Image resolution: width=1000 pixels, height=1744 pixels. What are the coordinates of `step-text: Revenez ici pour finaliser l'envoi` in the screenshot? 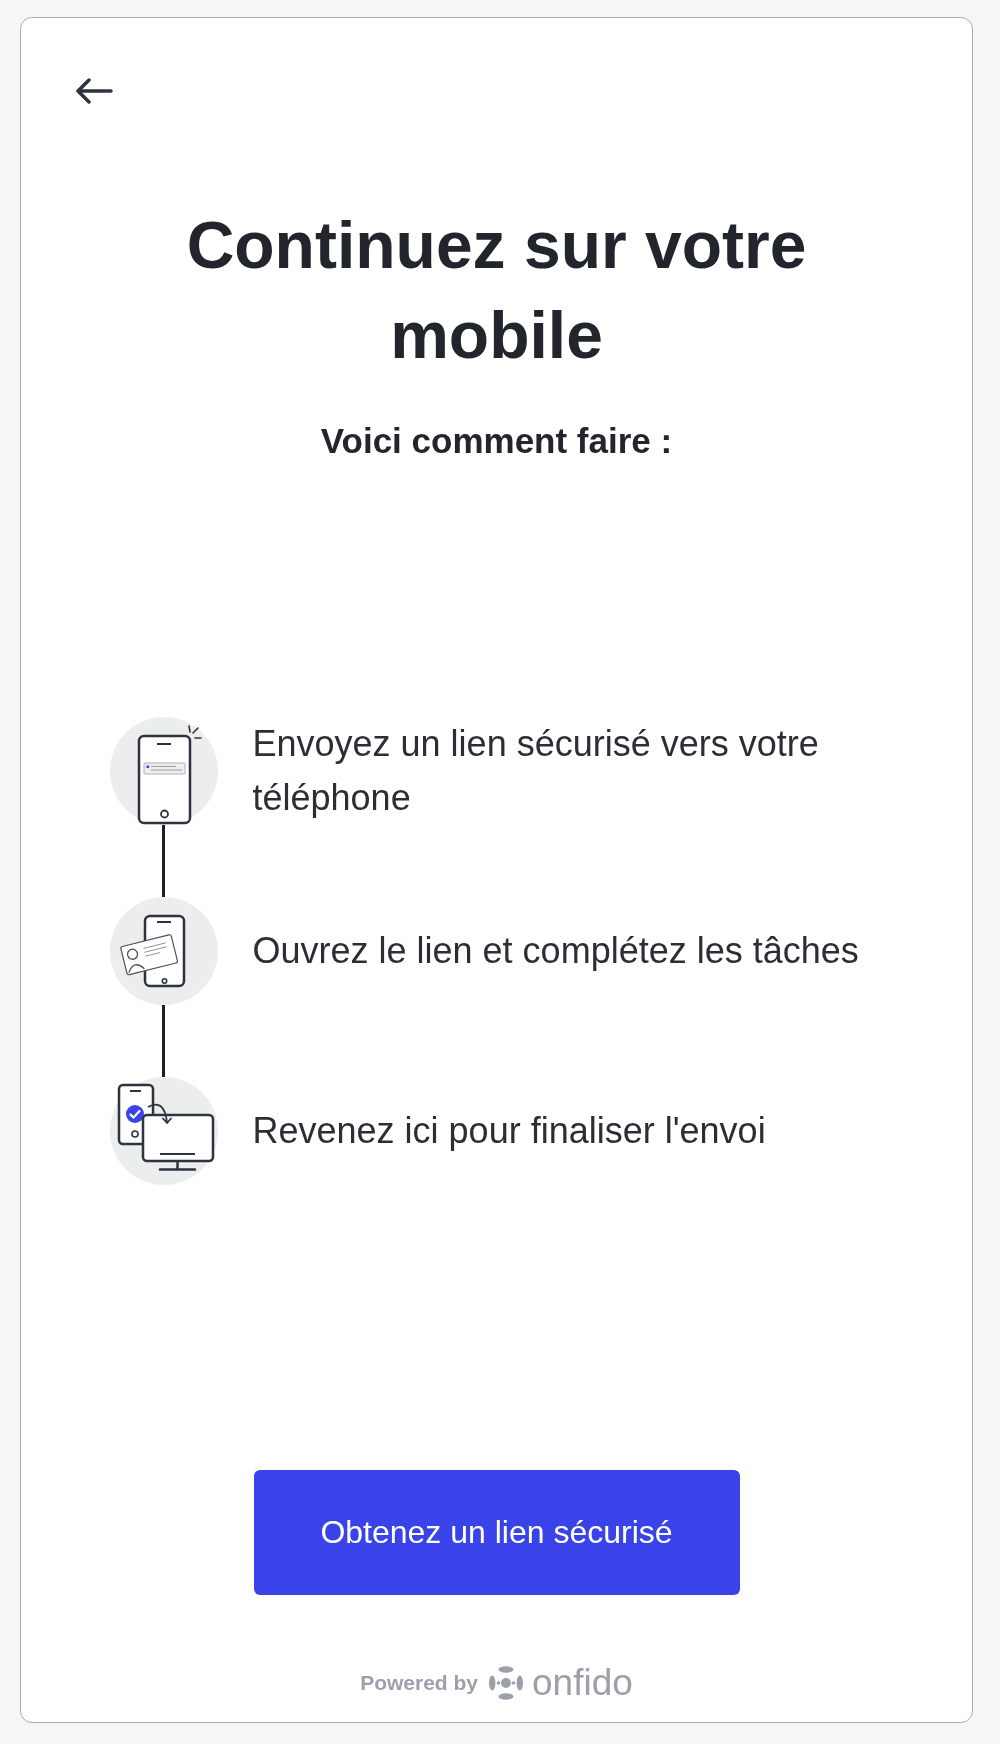 It's located at (509, 1130).